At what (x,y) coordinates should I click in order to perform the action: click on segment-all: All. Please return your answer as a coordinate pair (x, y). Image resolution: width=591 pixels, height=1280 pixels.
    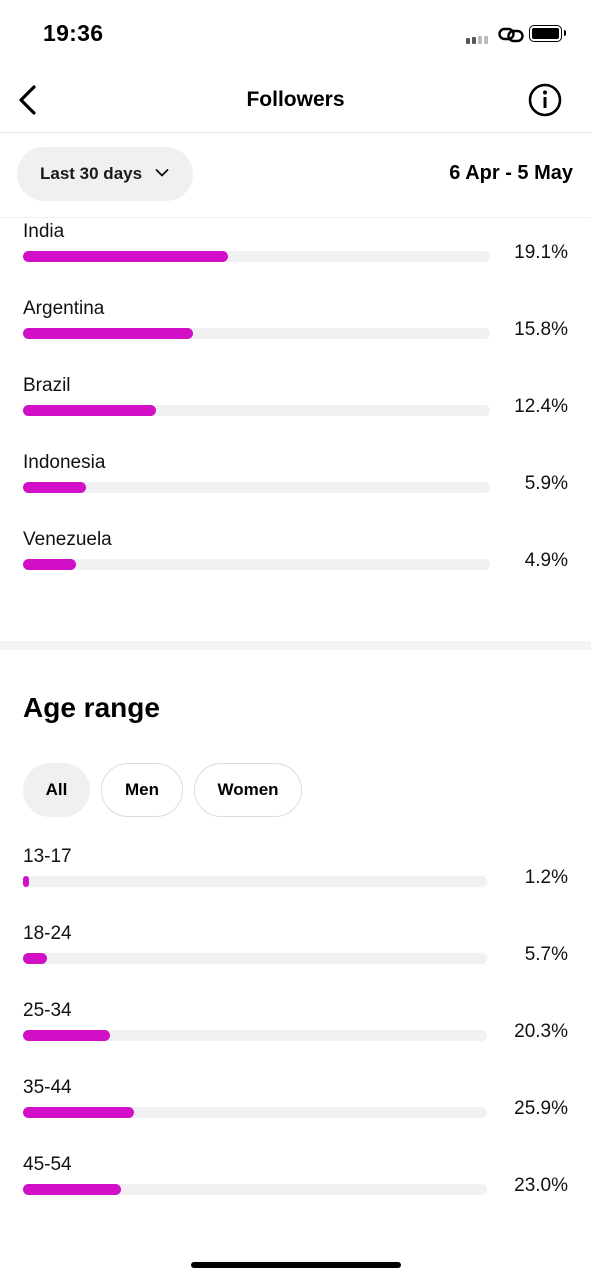
    Looking at the image, I should click on (56, 790).